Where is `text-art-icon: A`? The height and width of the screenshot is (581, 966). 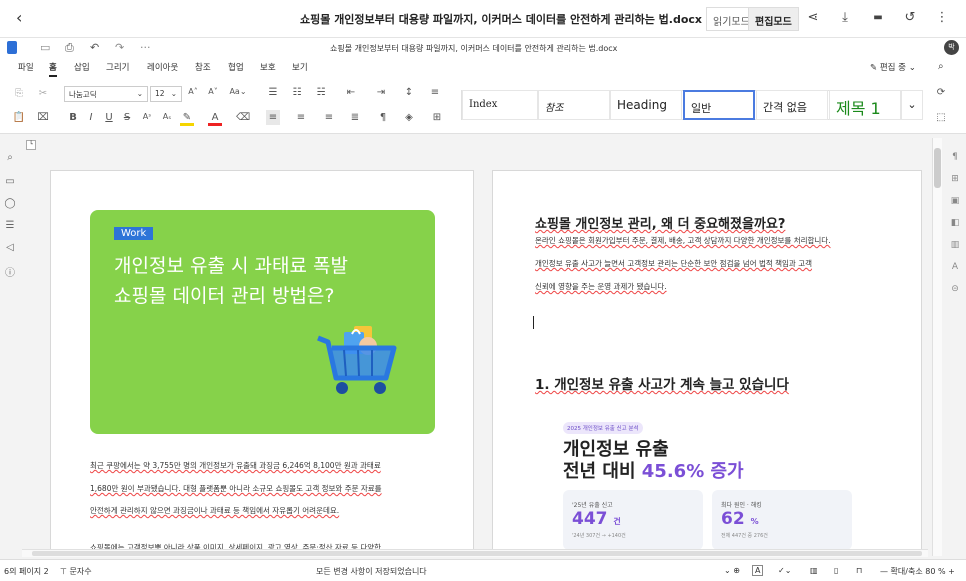
text-art-icon: A is located at coordinates (955, 267).